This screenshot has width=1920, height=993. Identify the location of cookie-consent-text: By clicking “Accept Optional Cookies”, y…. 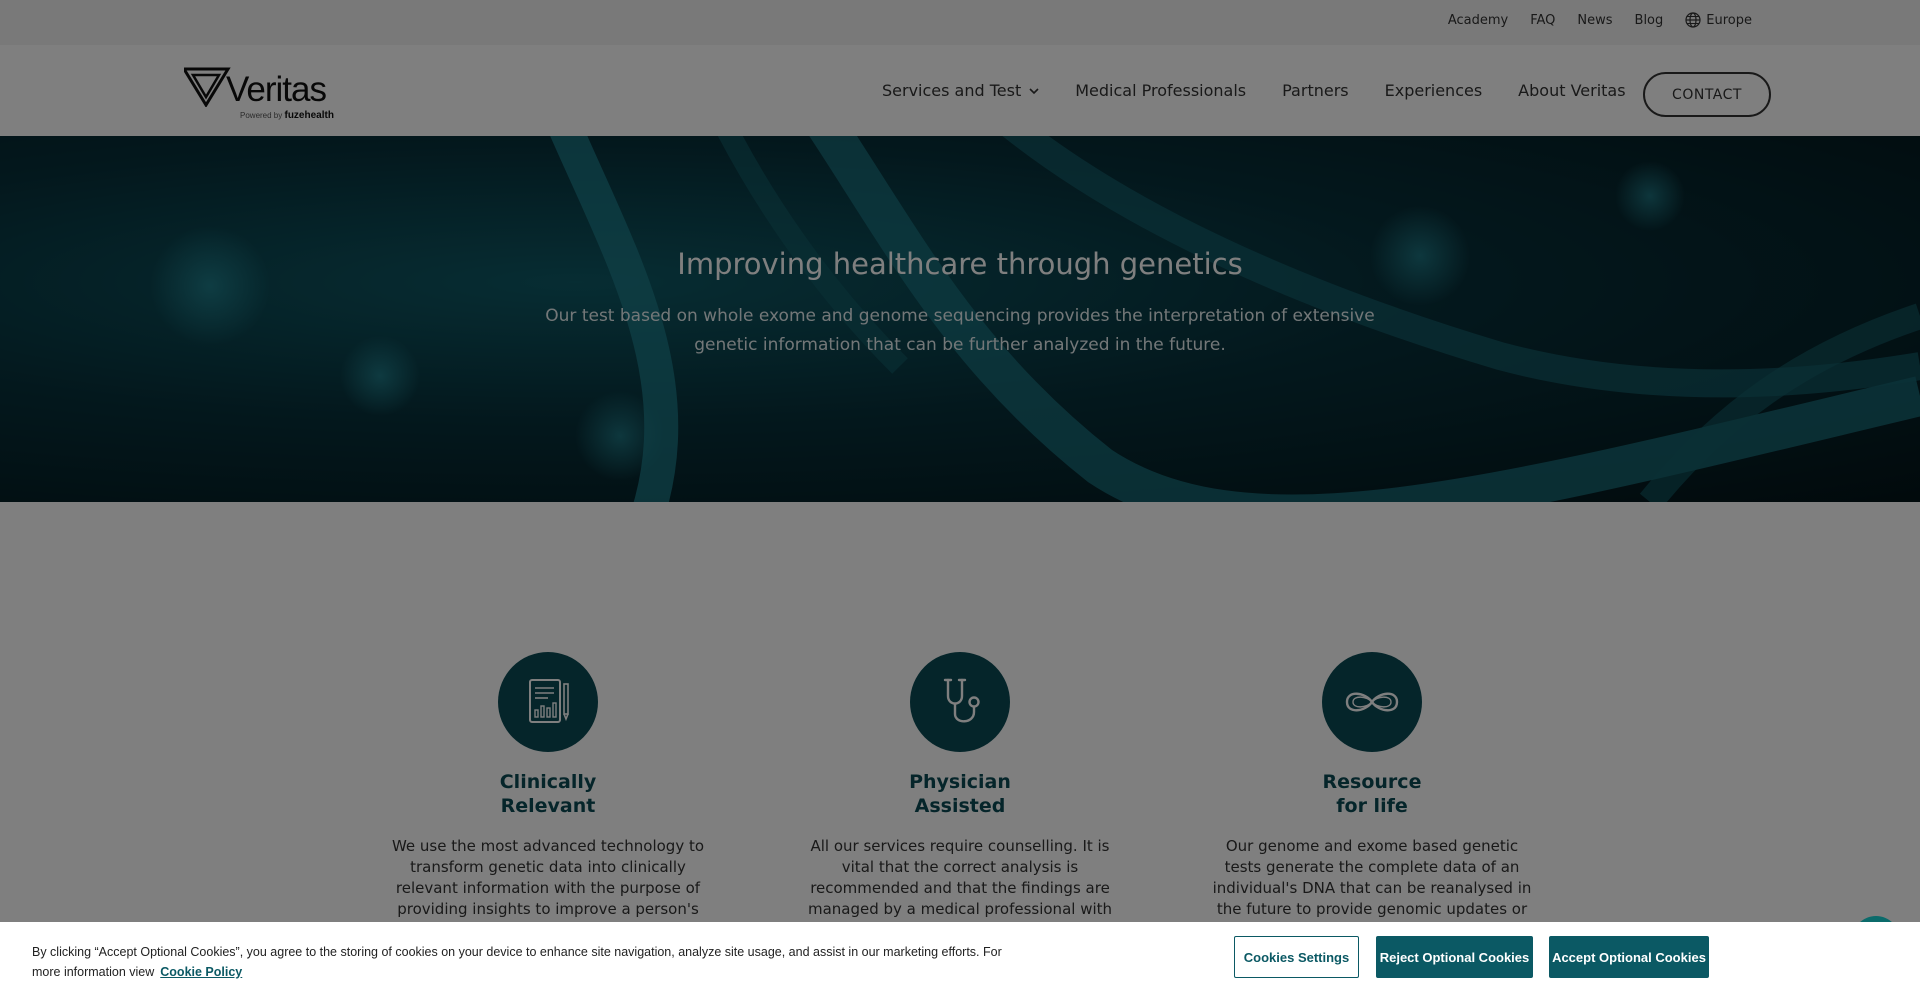
(517, 962).